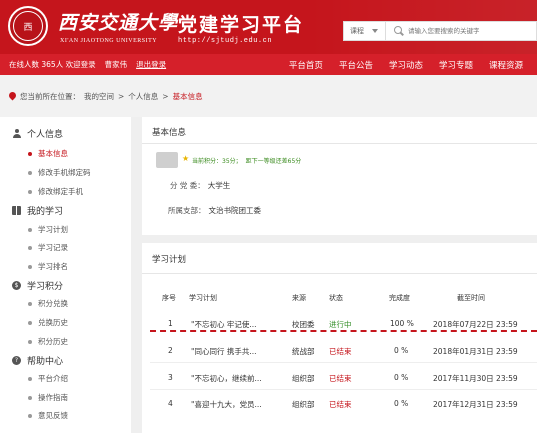 The image size is (537, 433). I want to click on breadcrumb: 您当前所在位置： 我的空间 > 个人信息 > 基本信息, so click(106, 96).